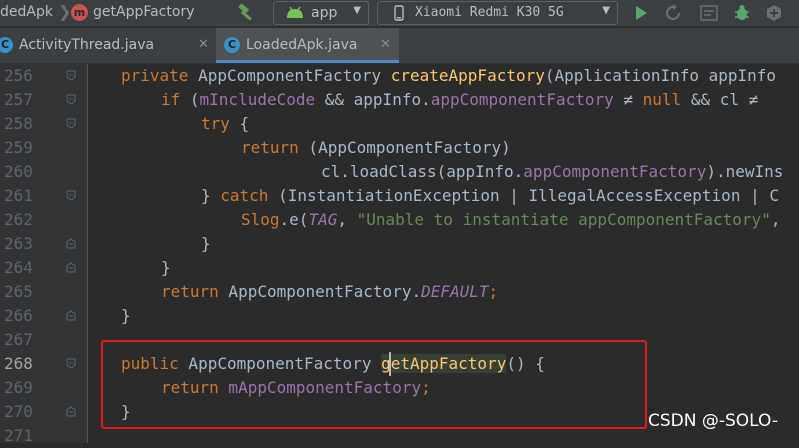  What do you see at coordinates (18, 219) in the screenshot?
I see `line-number: 262` at bounding box center [18, 219].